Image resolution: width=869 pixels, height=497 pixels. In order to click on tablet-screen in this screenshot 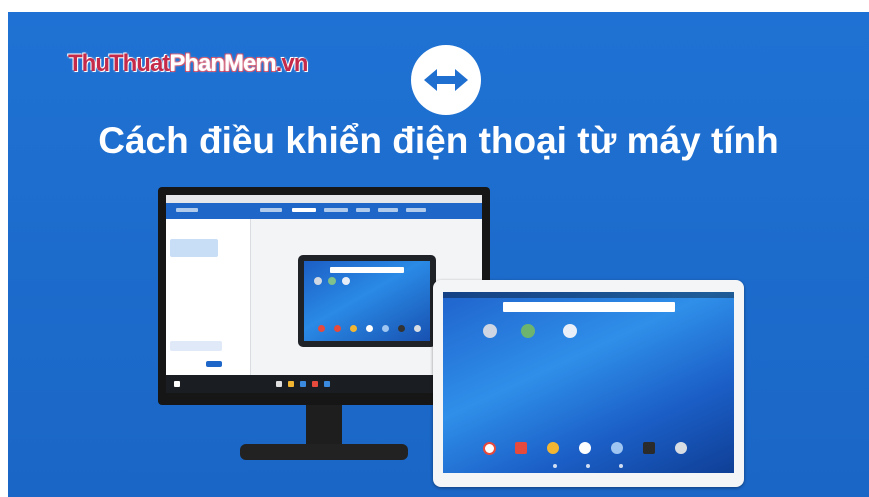, I will do `click(588, 382)`.